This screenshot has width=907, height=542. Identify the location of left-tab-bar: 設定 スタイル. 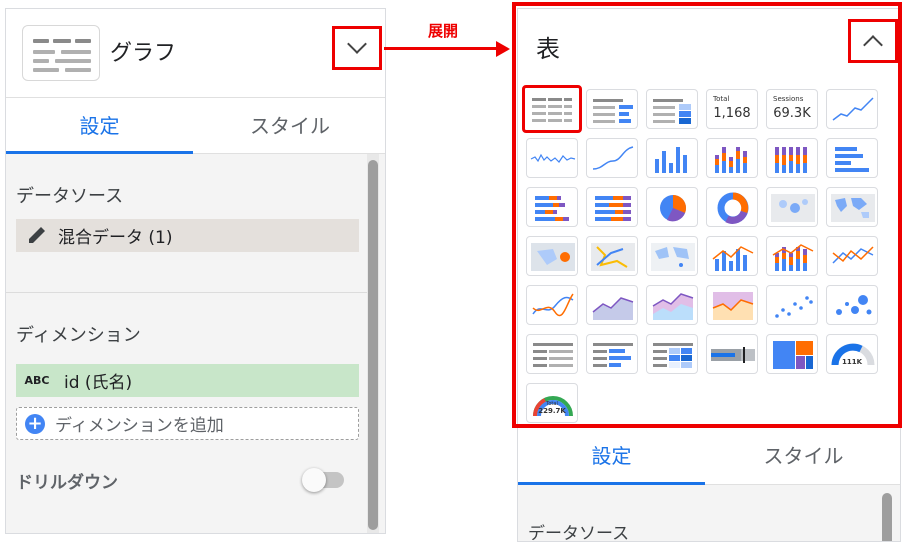
(195, 125).